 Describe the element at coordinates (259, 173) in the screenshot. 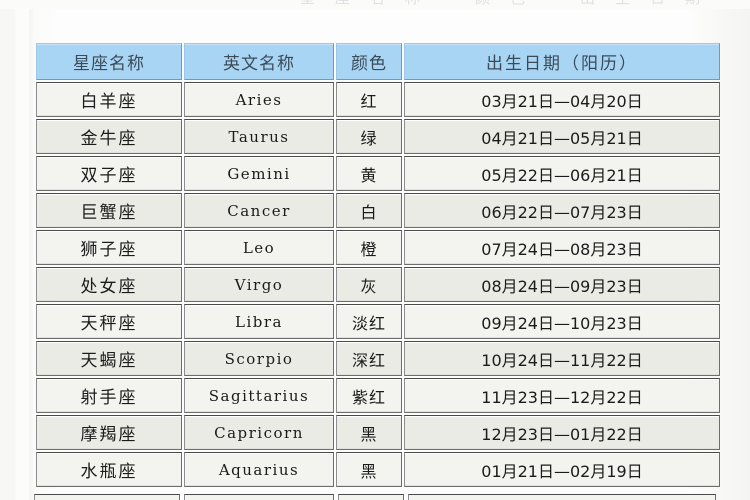

I see `cell-english-name: Gemini` at that location.